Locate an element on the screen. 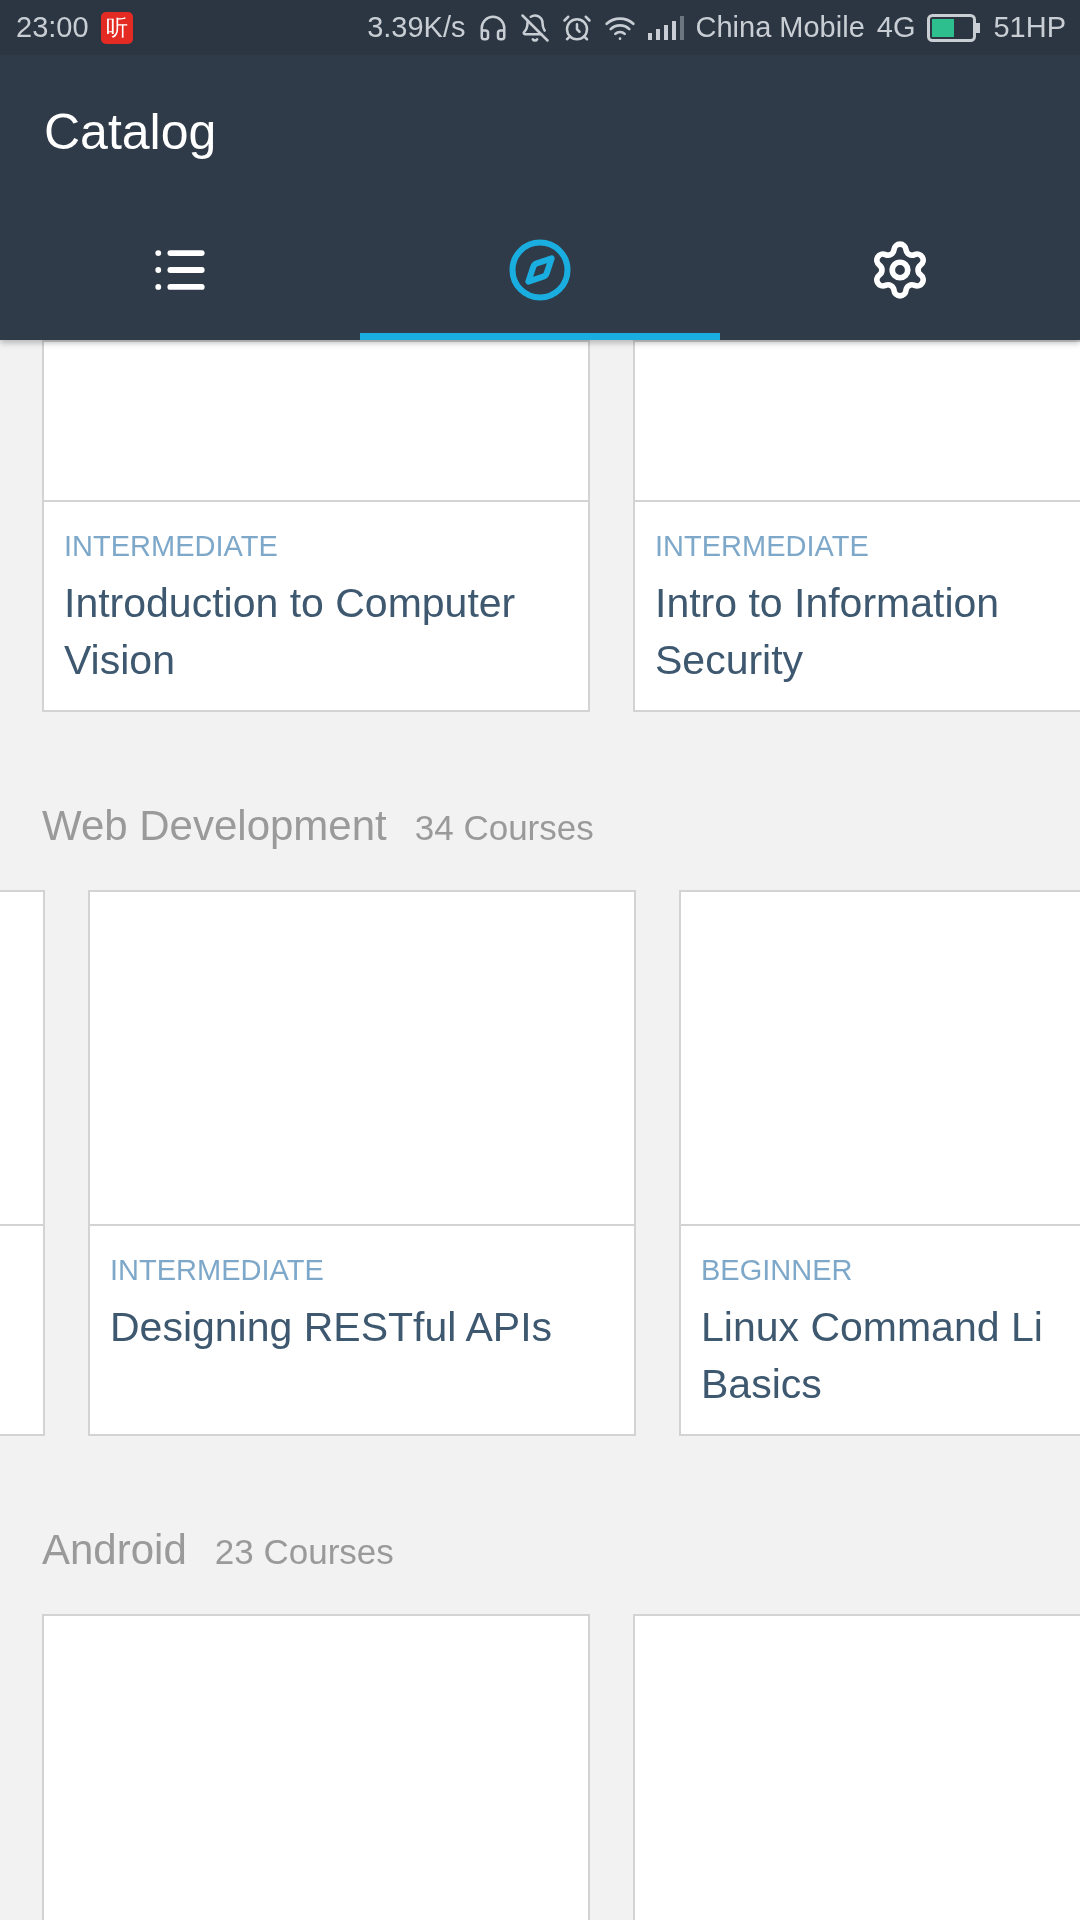 This screenshot has width=1080, height=1920. course-count: 23 Courses is located at coordinates (304, 1552).